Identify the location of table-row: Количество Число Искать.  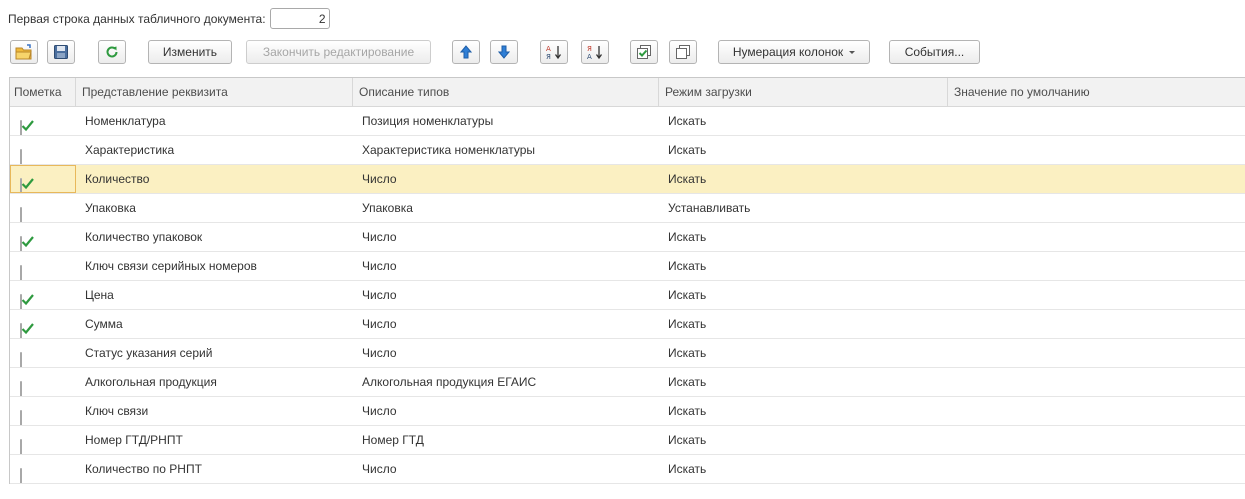
(627, 179).